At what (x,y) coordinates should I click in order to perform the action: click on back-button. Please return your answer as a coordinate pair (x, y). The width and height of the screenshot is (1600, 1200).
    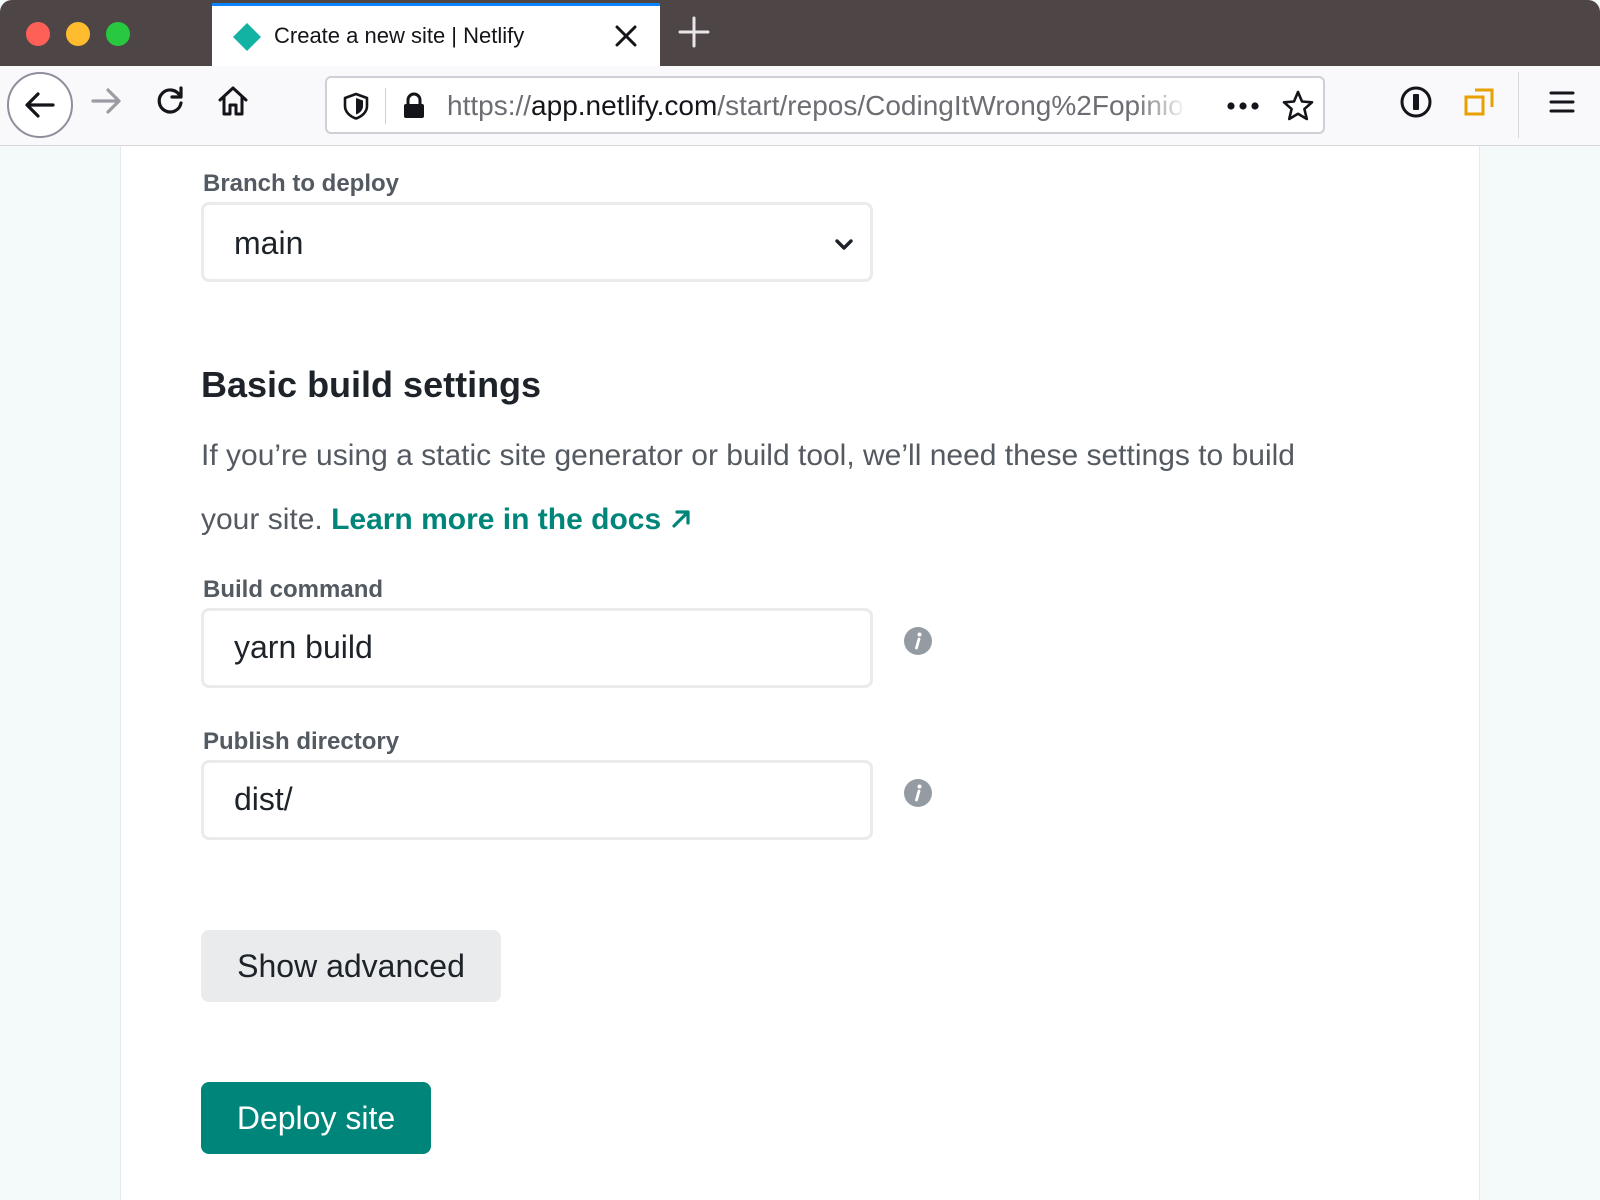
    Looking at the image, I should click on (40, 105).